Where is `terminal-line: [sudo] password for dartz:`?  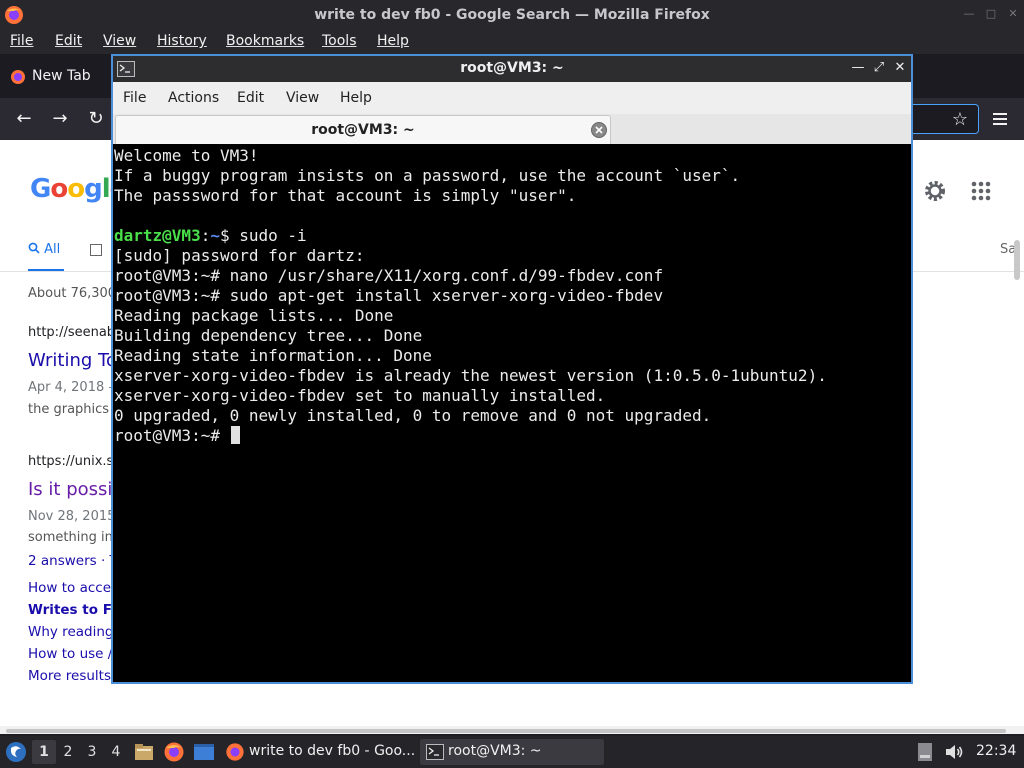
terminal-line: [sudo] password for dartz: is located at coordinates (239, 255).